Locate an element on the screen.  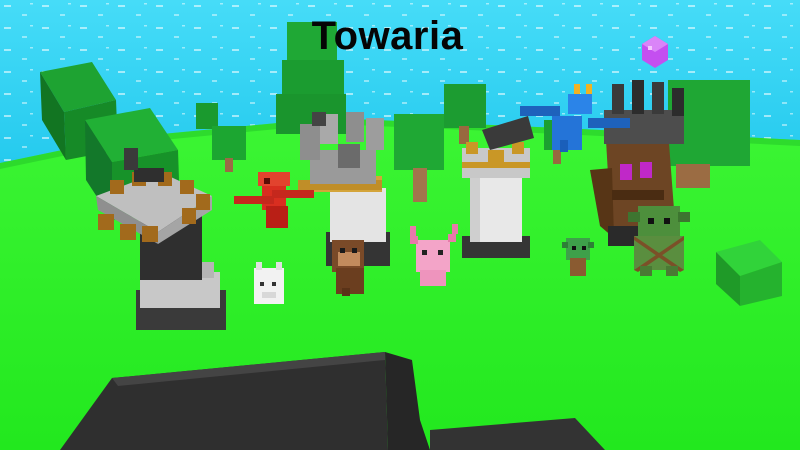
monkey is located at coordinates (348, 268).